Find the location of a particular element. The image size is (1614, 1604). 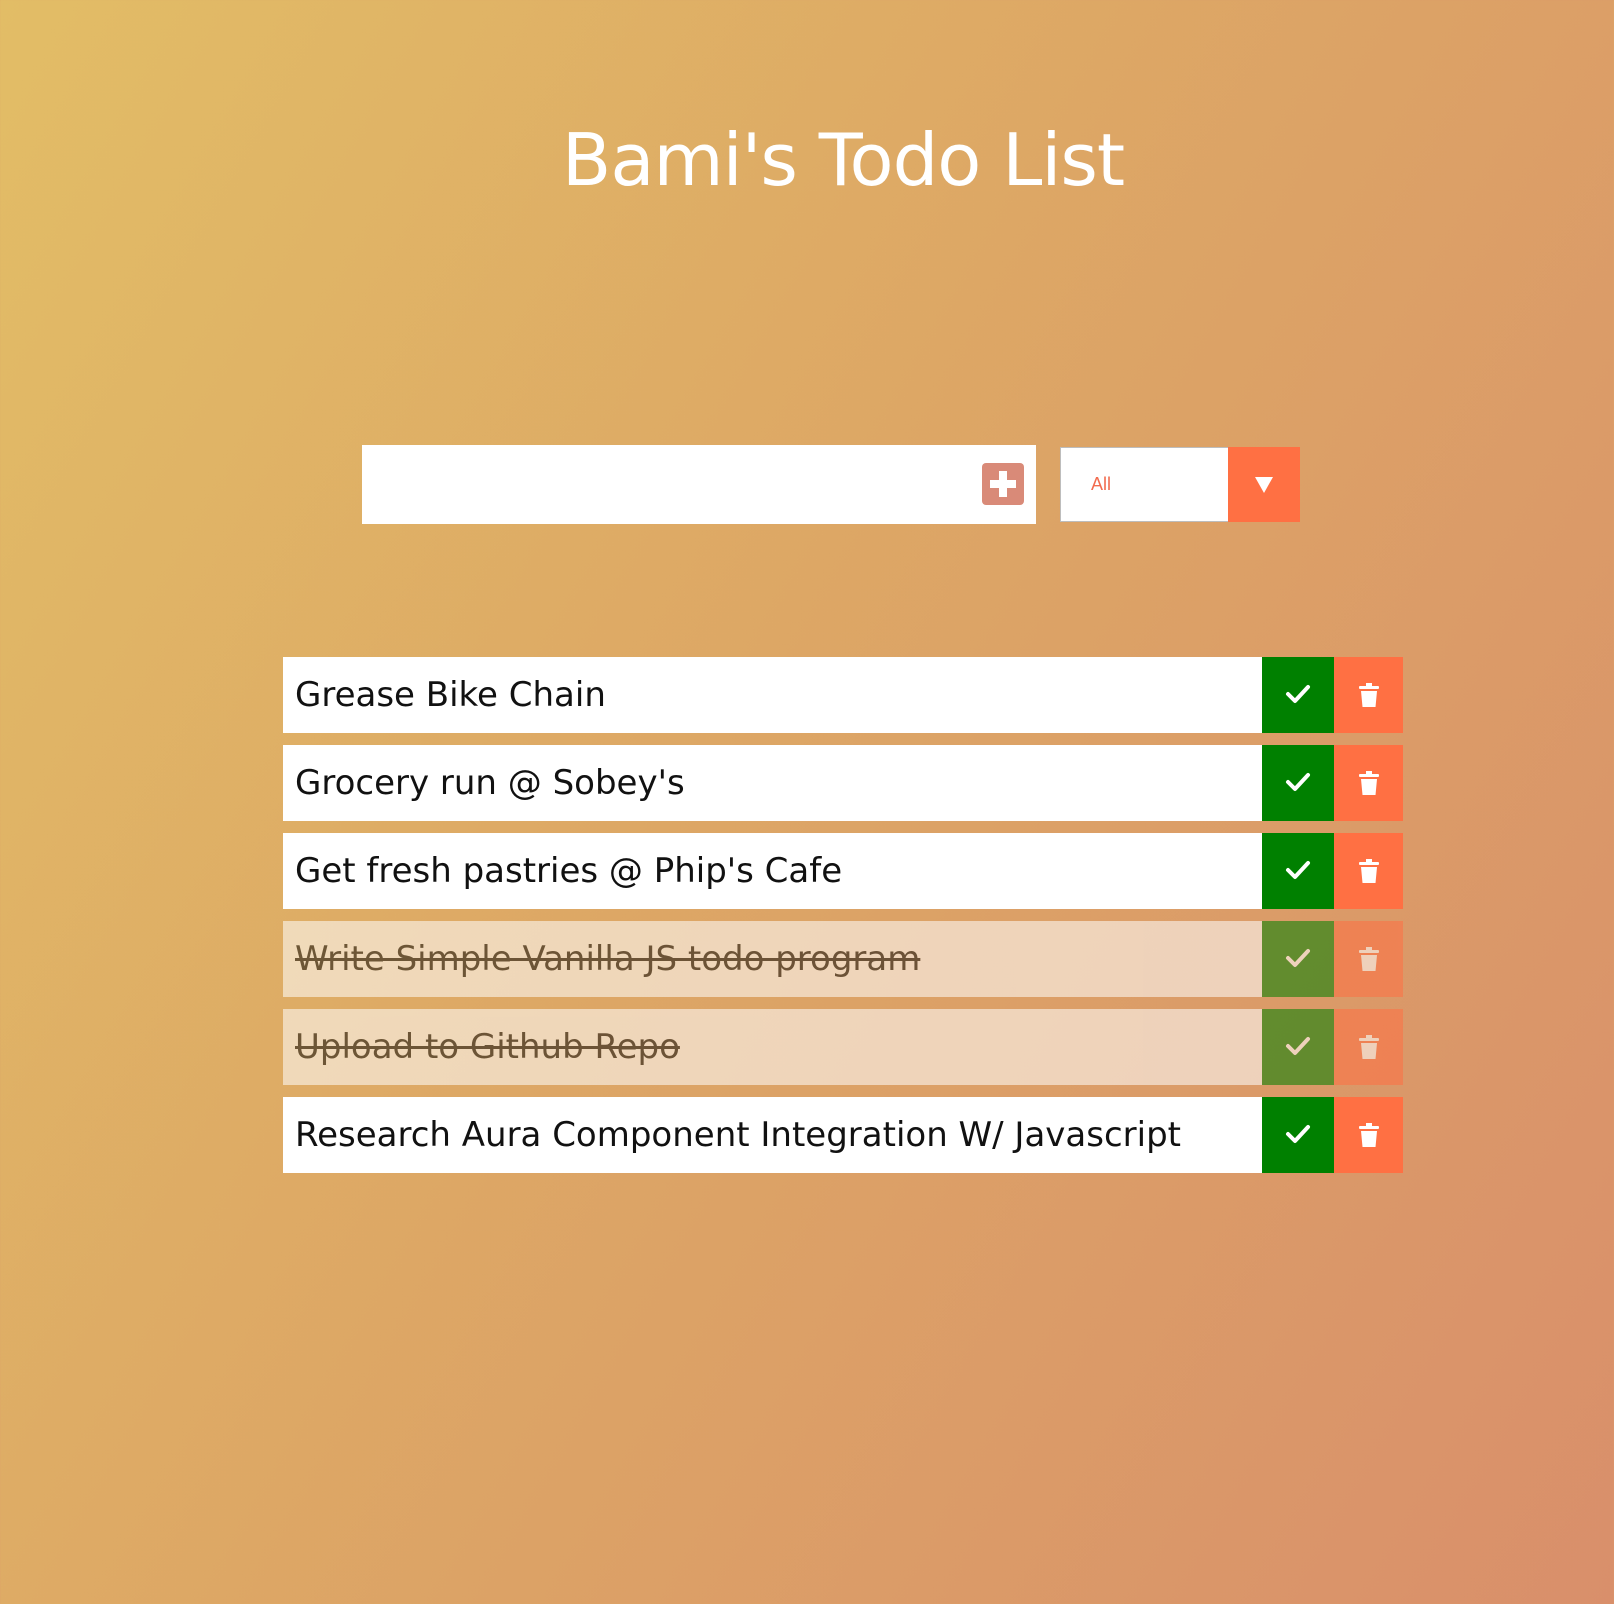

todo-item: Grease Bike Chain is located at coordinates (843, 695).